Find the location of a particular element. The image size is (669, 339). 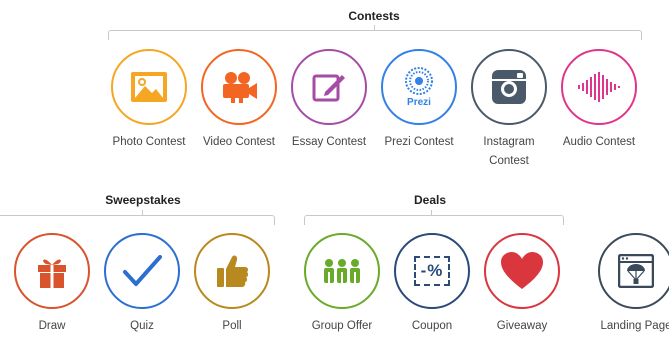

deals-bracket is located at coordinates (434, 220).